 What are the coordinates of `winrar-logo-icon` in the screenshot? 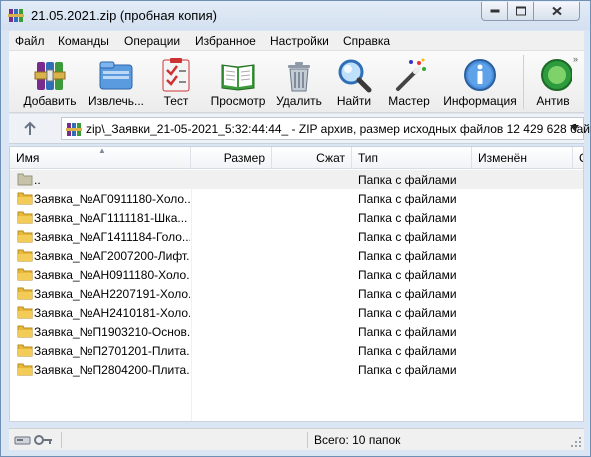 It's located at (16, 15).